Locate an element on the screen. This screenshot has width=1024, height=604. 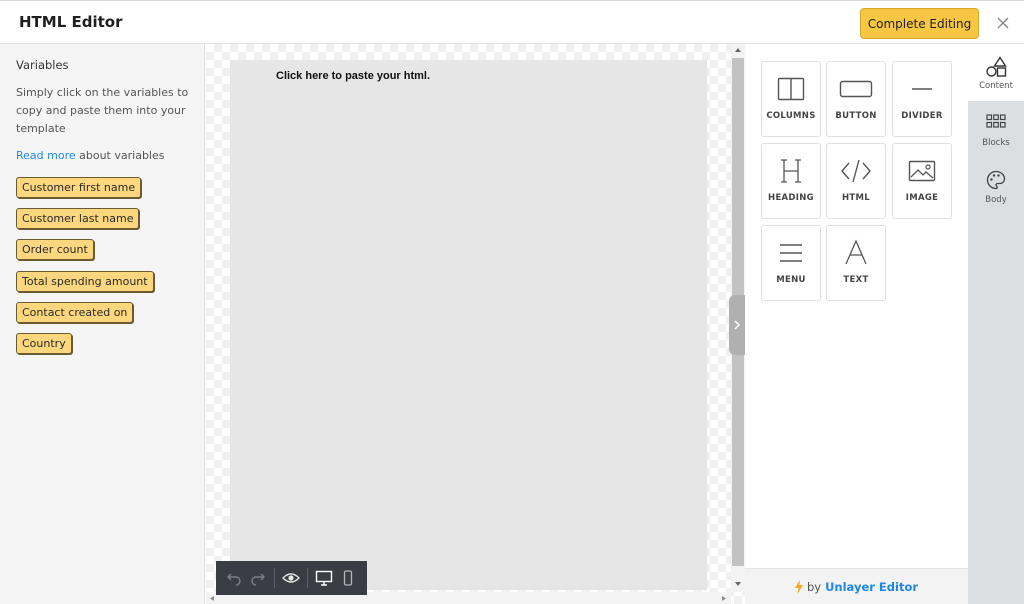
tool-menu: MENU is located at coordinates (791, 263).